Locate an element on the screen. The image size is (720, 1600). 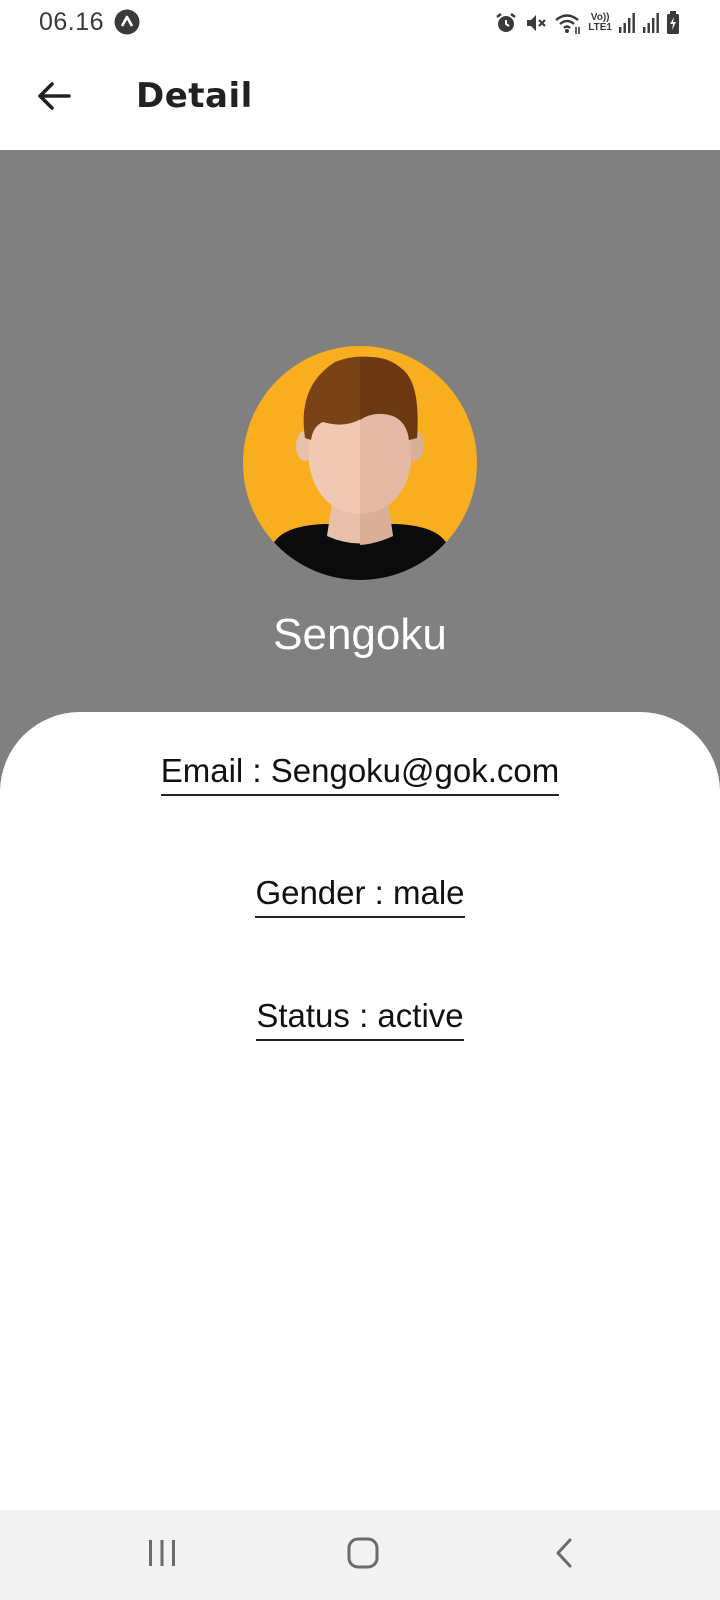
avatar is located at coordinates (360, 463).